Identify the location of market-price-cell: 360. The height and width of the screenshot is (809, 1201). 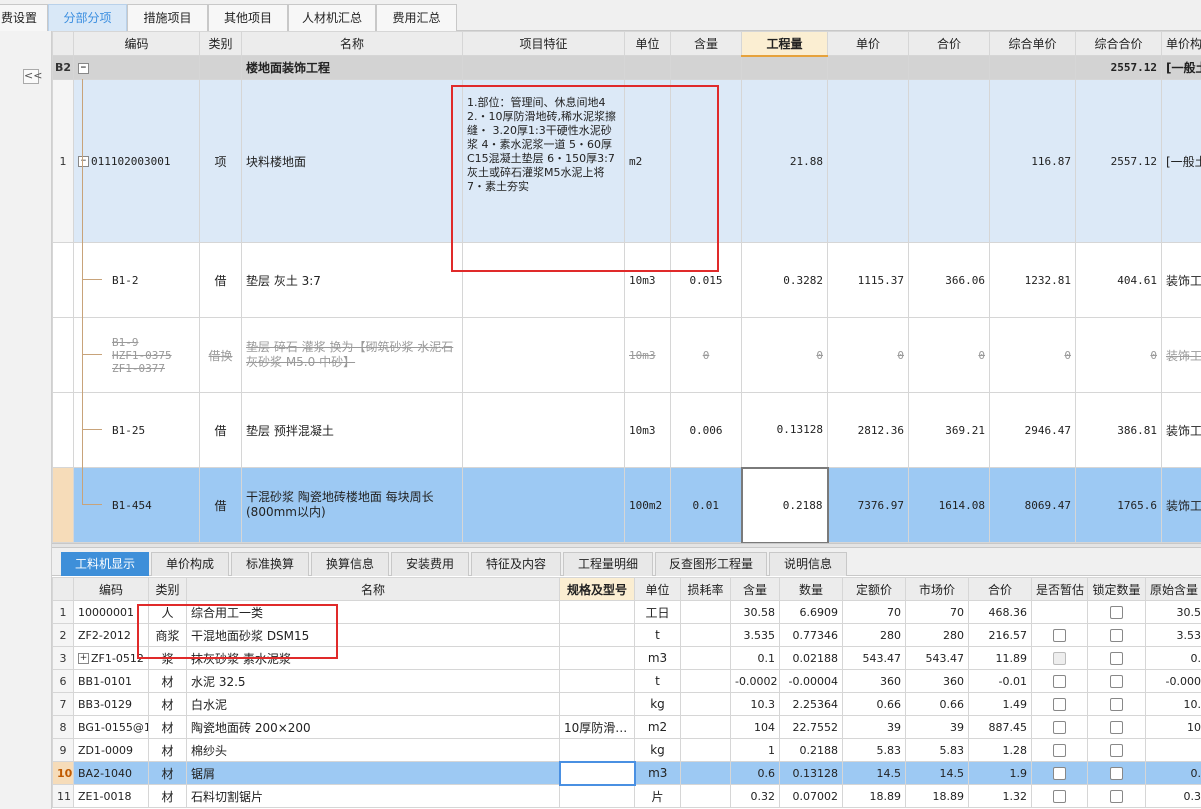
(937, 681).